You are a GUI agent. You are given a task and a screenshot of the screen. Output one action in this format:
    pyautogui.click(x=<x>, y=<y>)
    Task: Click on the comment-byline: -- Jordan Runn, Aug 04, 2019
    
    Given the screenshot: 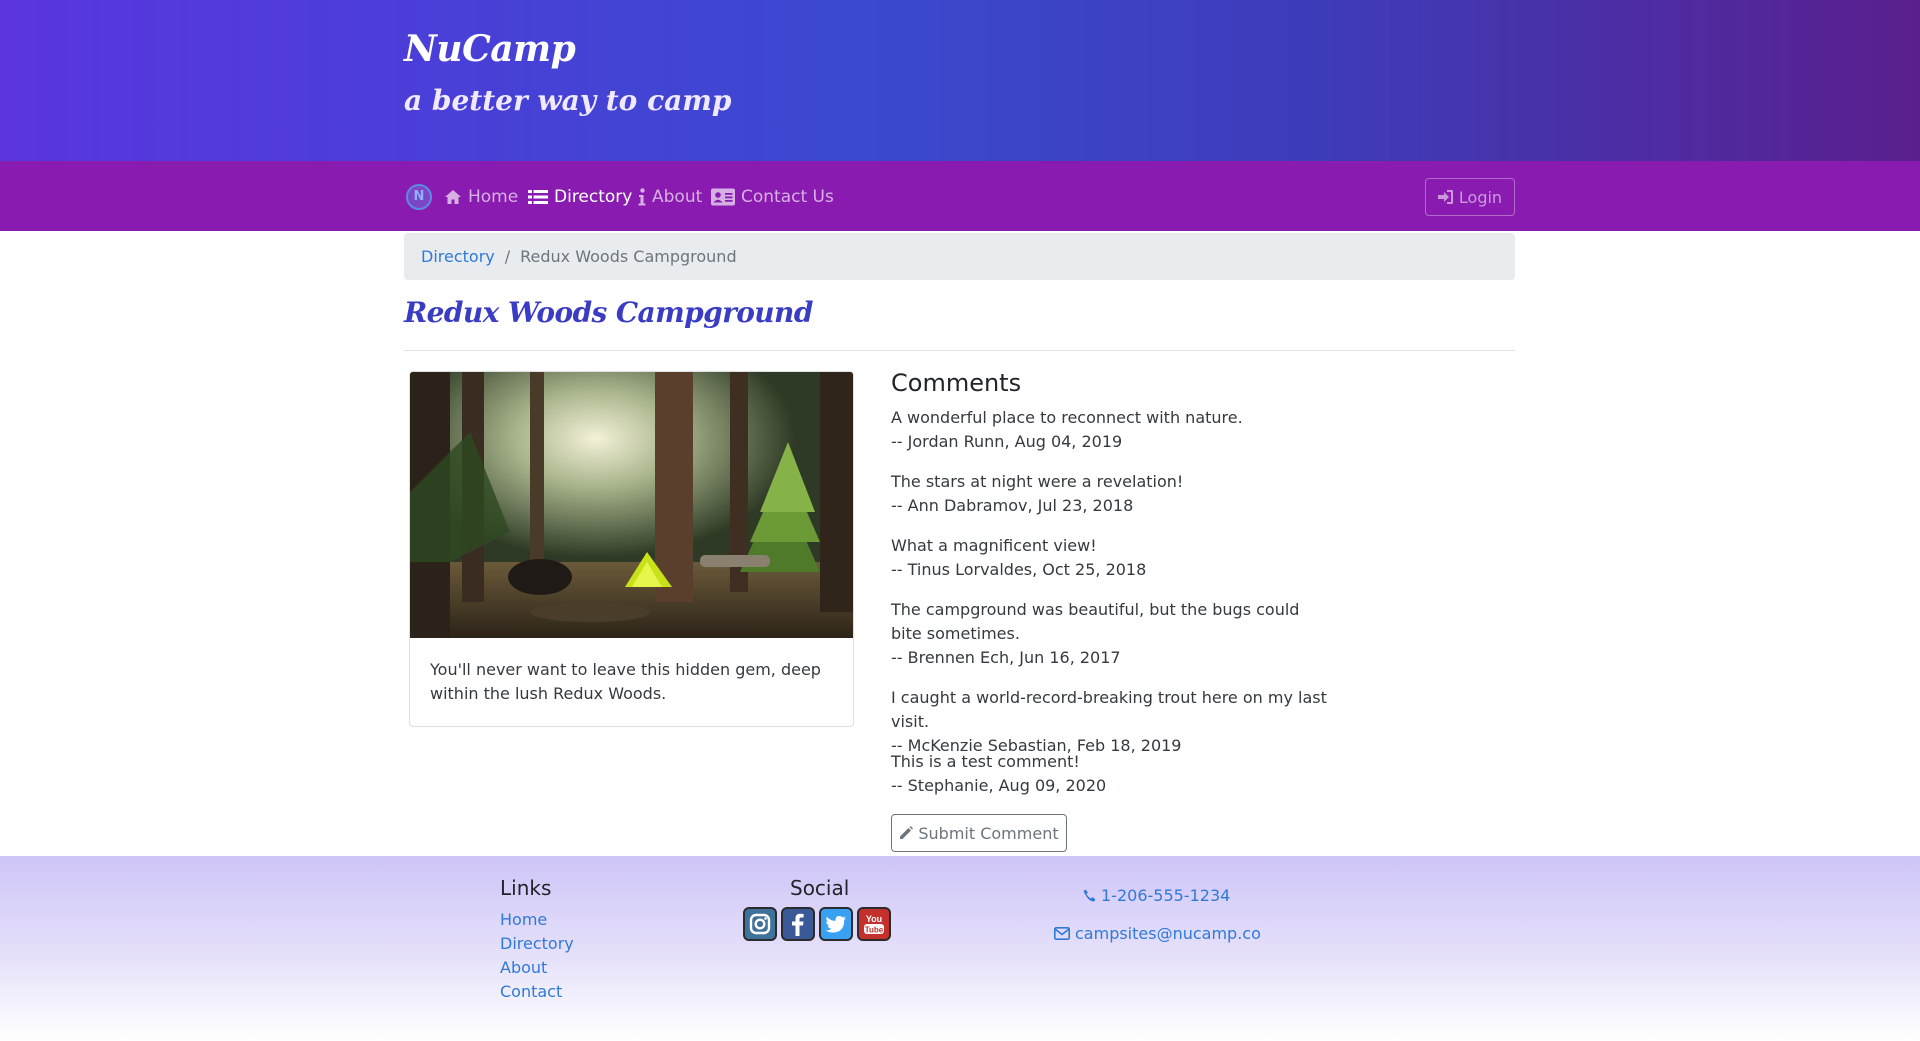 What is the action you would take?
    pyautogui.click(x=1007, y=441)
    